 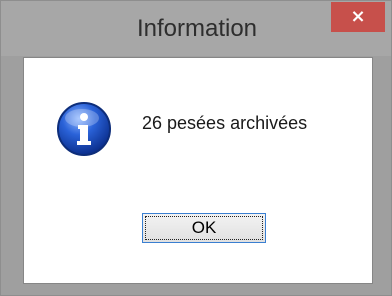 What do you see at coordinates (358, 17) in the screenshot?
I see `close-button: ×` at bounding box center [358, 17].